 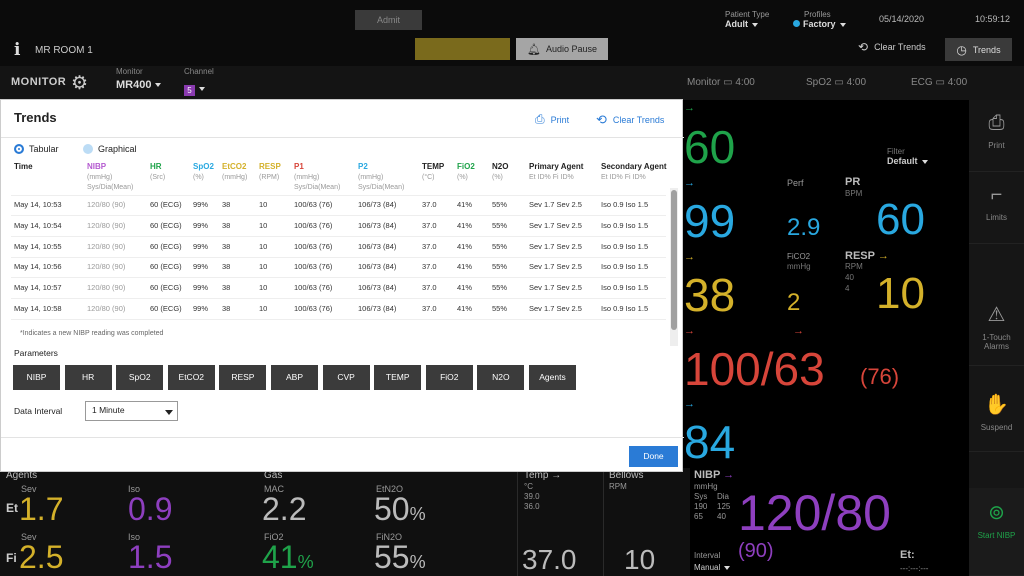 I want to click on tabular-radio: Tabular, so click(x=36, y=149).